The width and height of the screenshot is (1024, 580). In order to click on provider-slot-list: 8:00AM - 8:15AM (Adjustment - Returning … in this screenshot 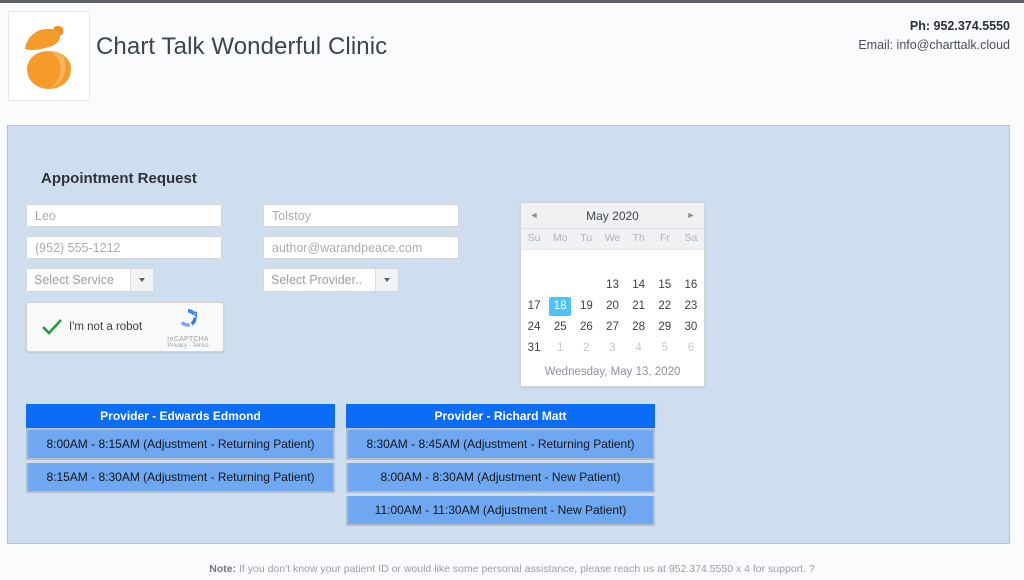, I will do `click(180, 460)`.